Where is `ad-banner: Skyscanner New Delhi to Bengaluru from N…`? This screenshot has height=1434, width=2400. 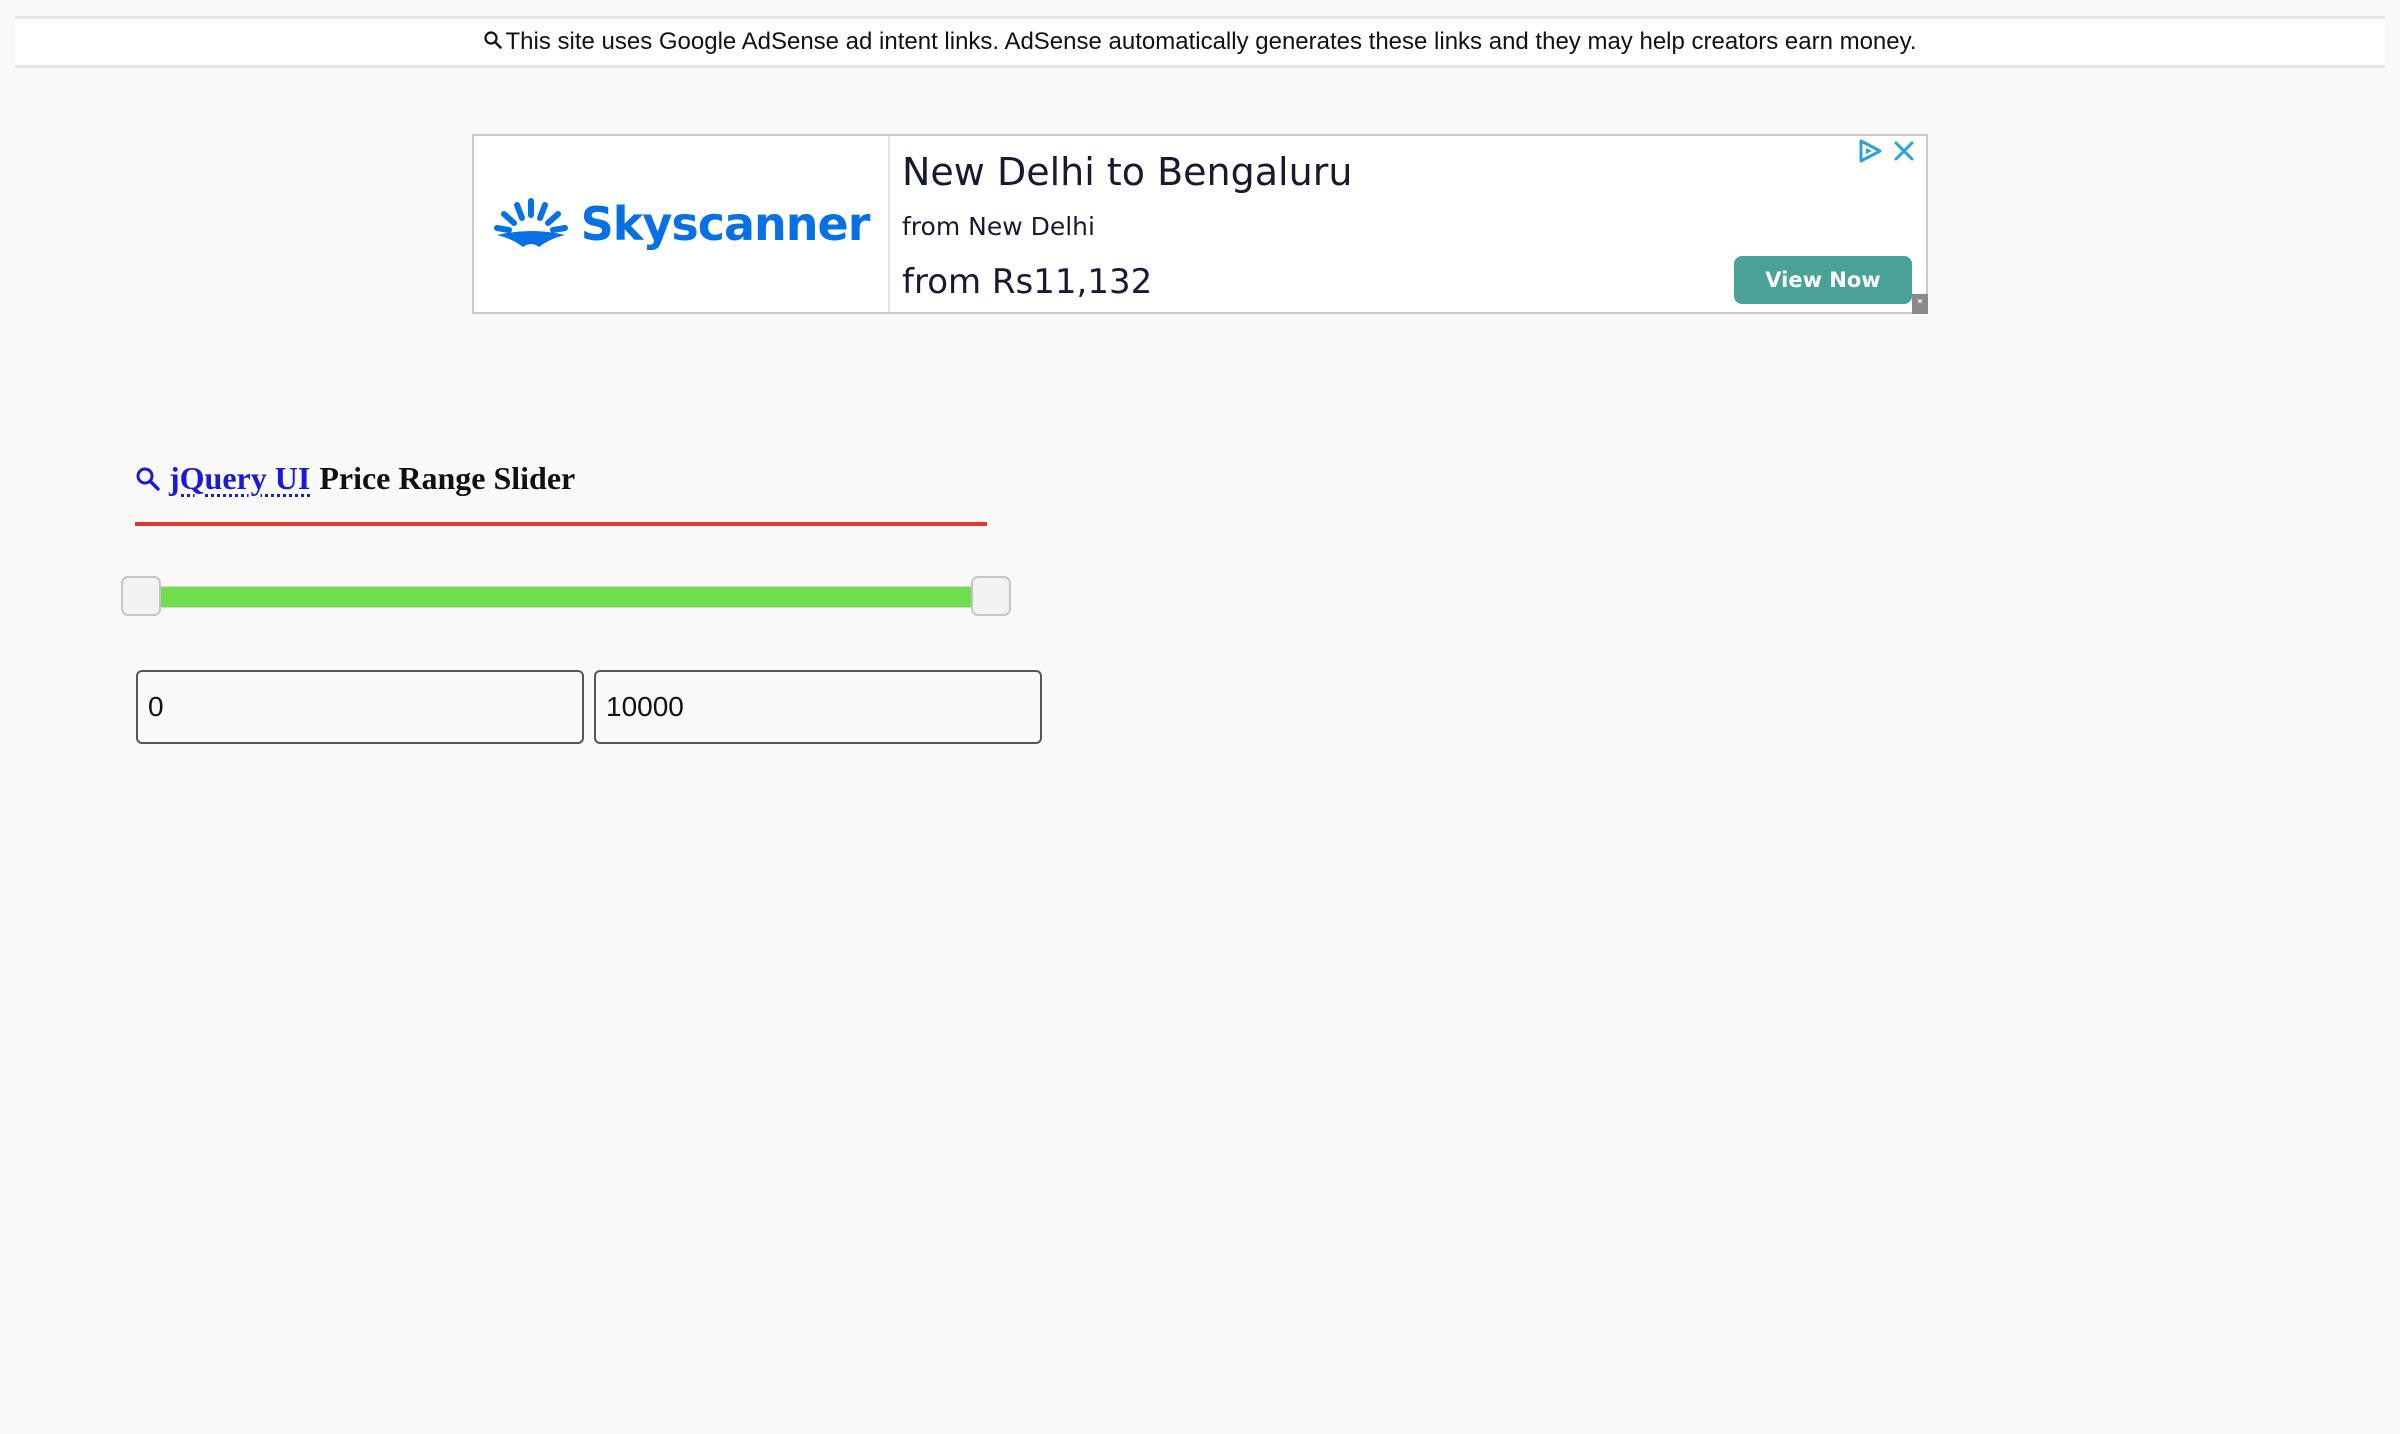
ad-banner: Skyscanner New Delhi to Bengaluru from N… is located at coordinates (1200, 224).